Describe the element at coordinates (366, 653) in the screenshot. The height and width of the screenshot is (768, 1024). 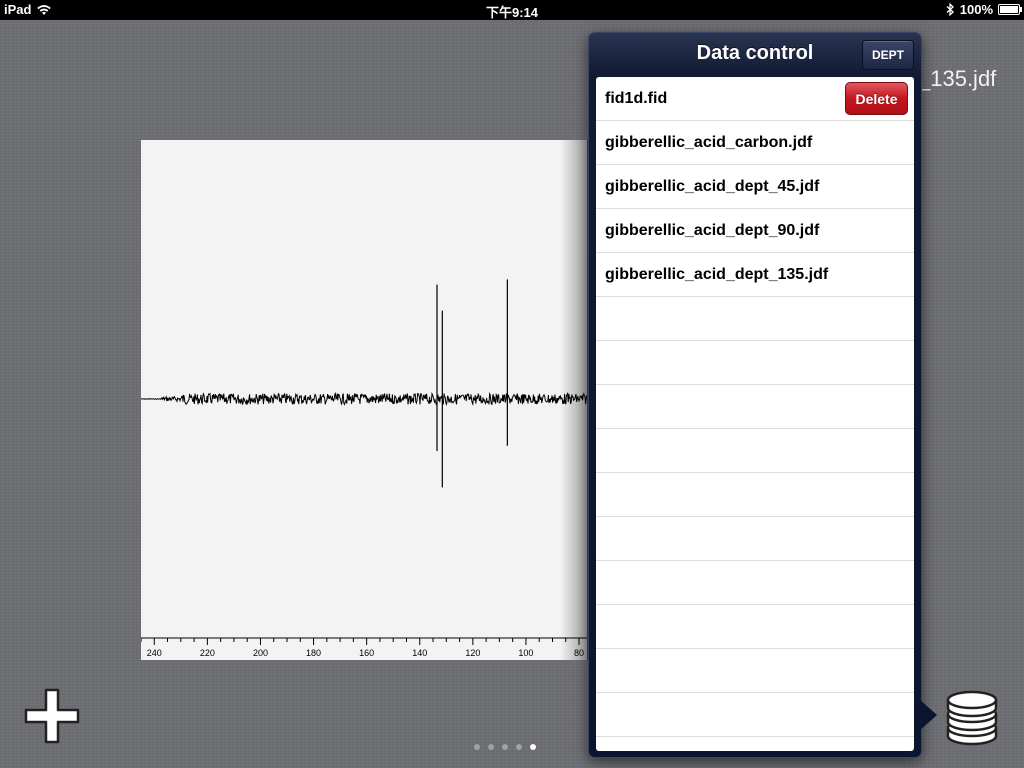
I see `axis-tick-label: 160` at that location.